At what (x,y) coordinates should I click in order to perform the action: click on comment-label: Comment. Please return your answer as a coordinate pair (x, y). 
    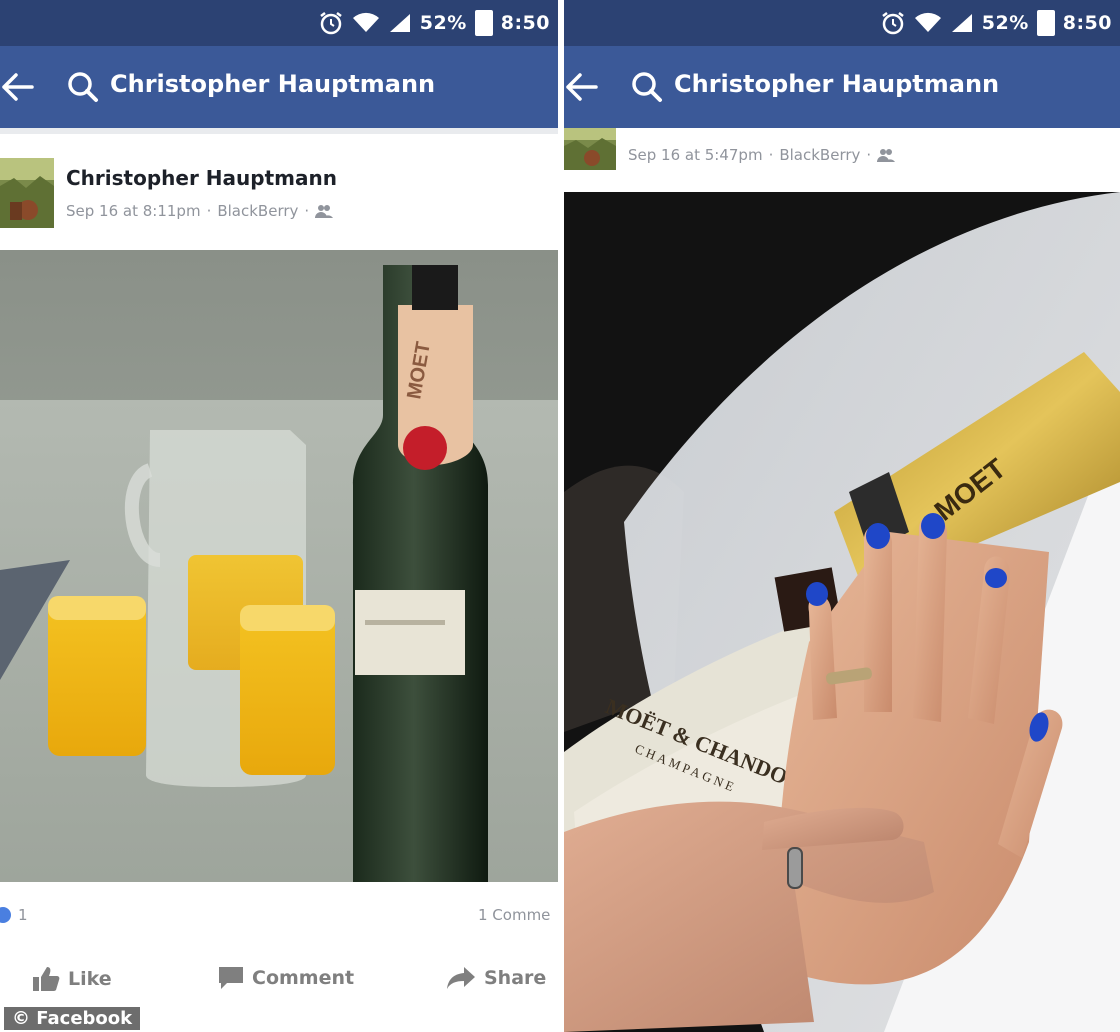
    Looking at the image, I should click on (303, 978).